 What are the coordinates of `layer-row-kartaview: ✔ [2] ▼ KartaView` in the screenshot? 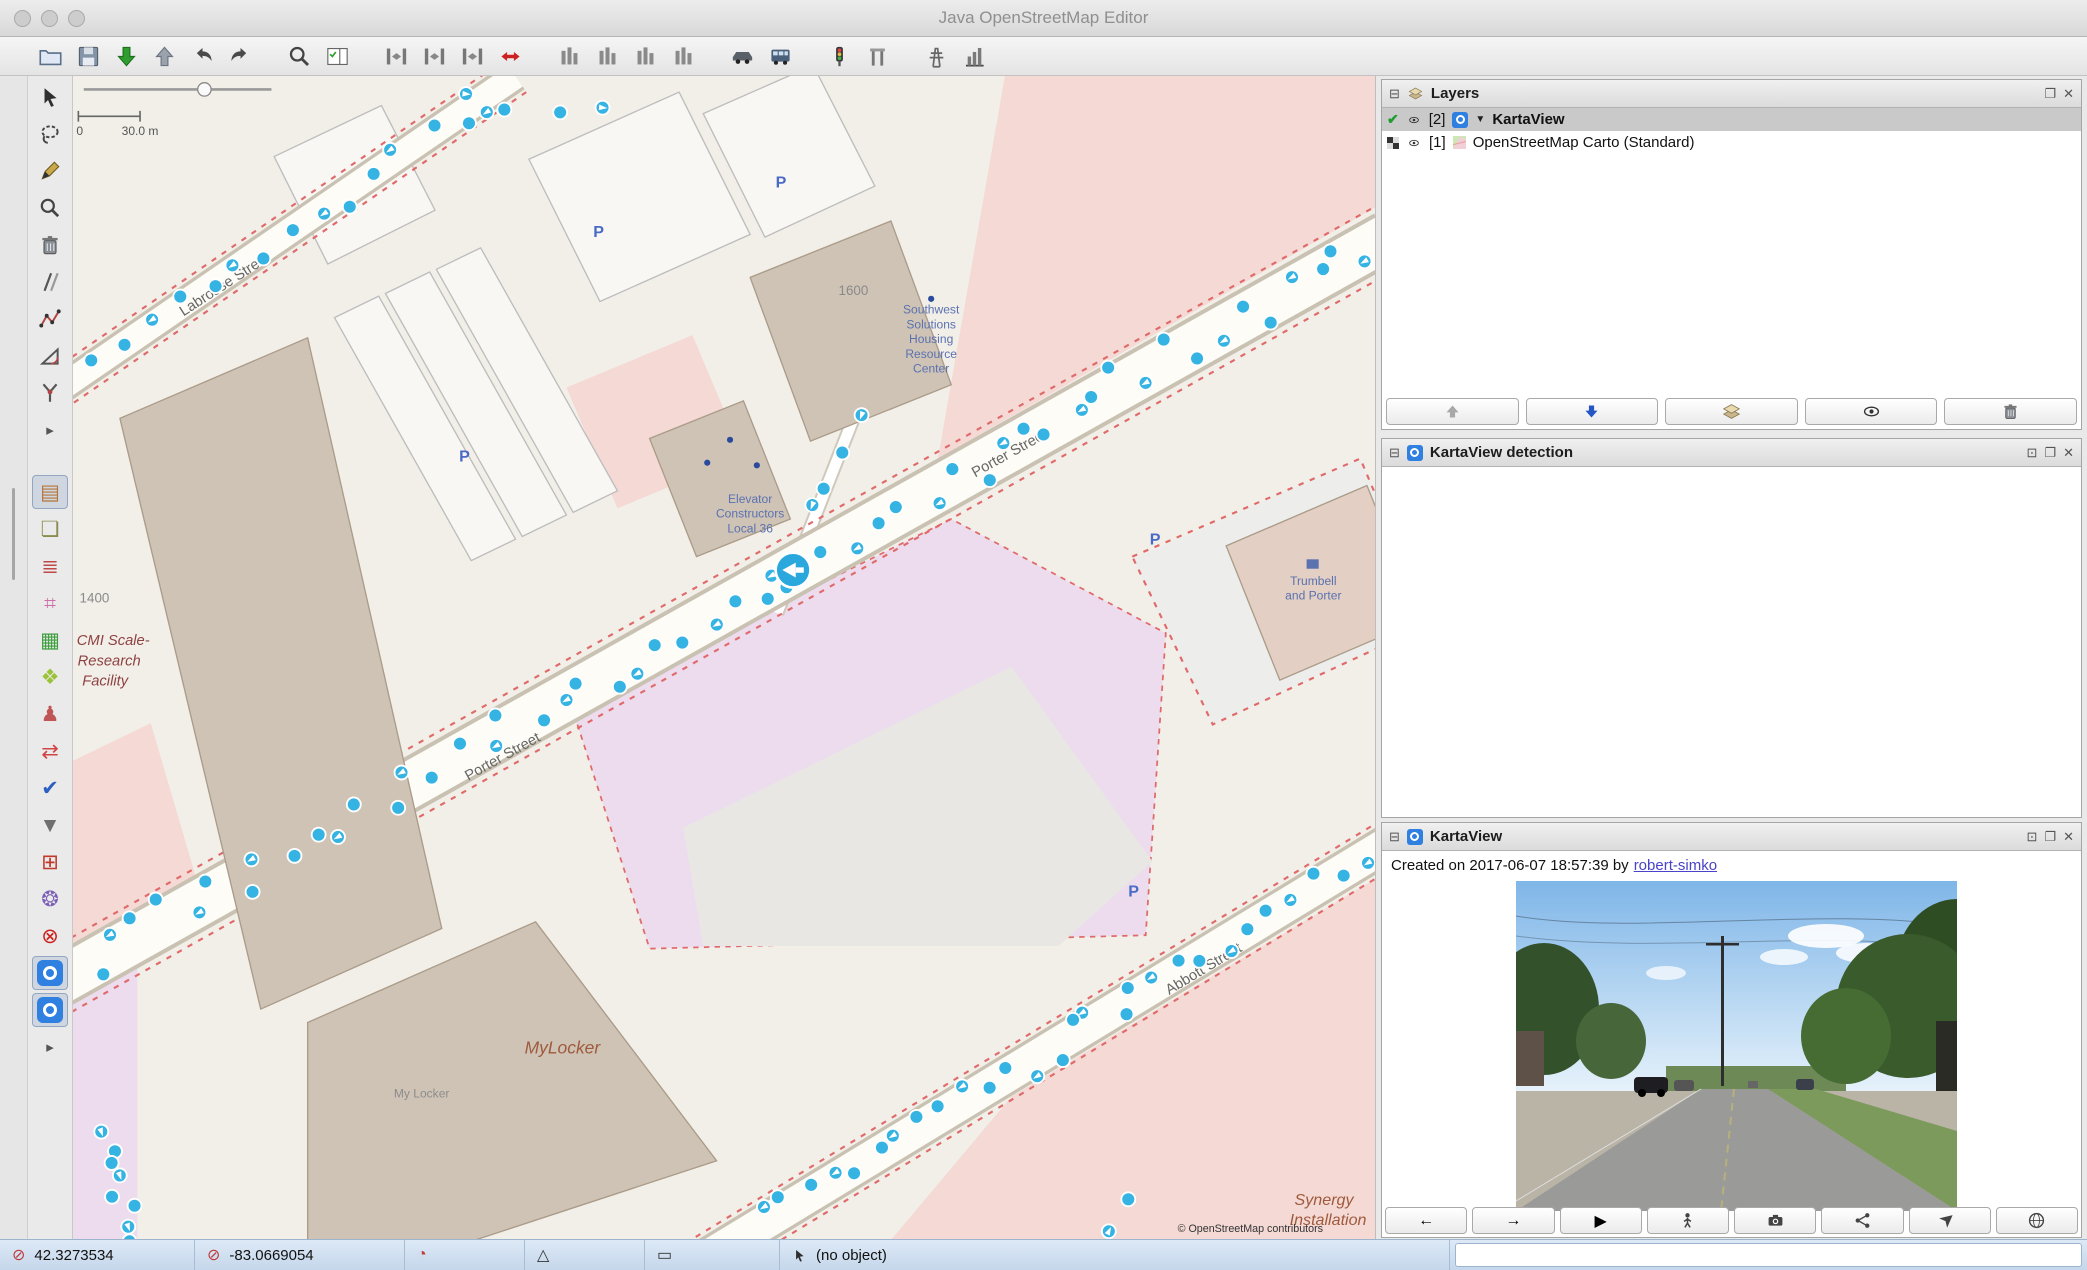 It's located at (1731, 119).